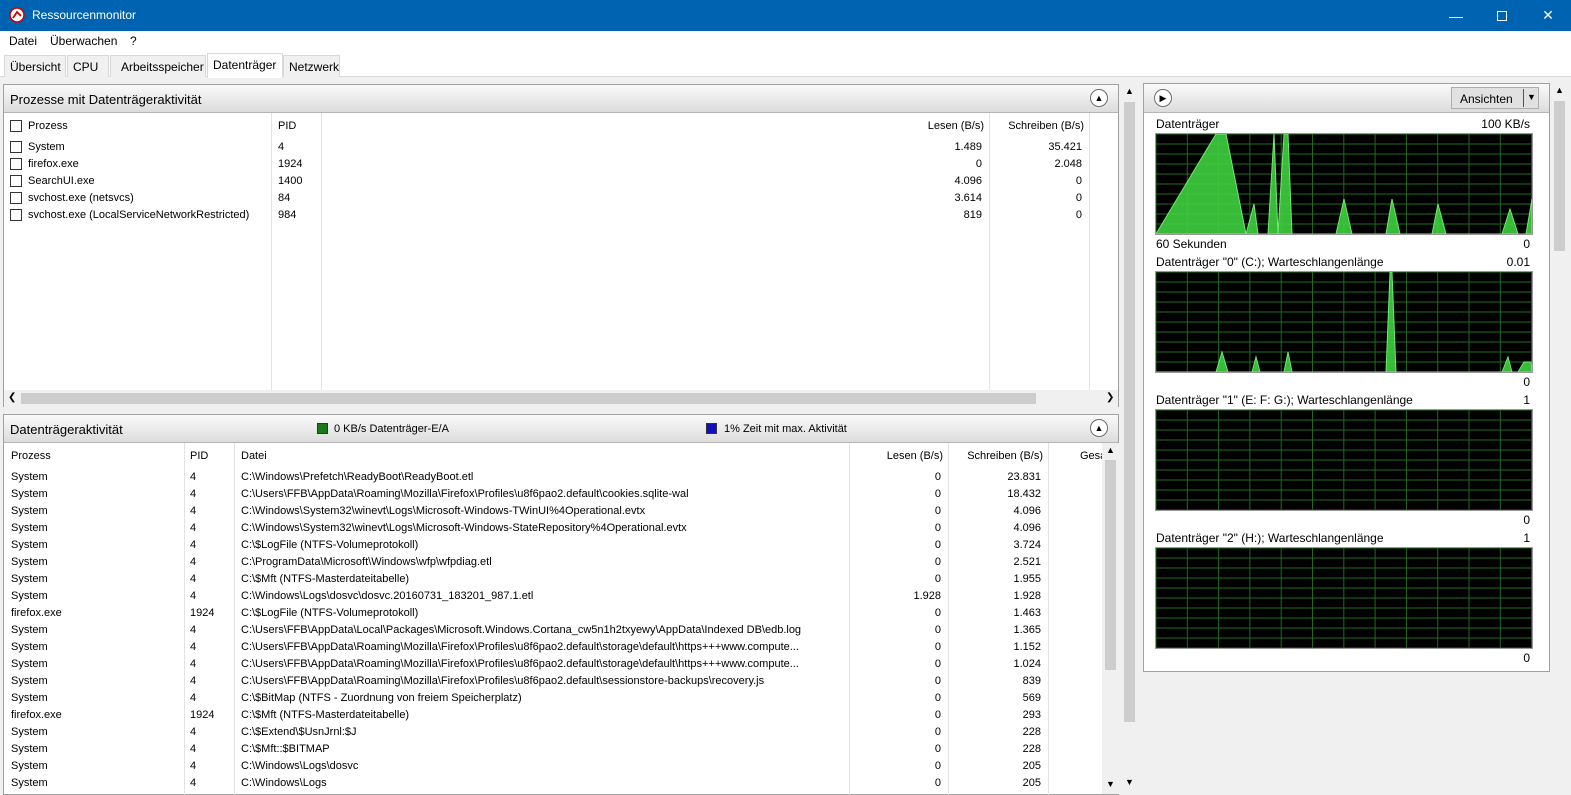  What do you see at coordinates (35, 66) in the screenshot?
I see `tab-overview: Übersicht` at bounding box center [35, 66].